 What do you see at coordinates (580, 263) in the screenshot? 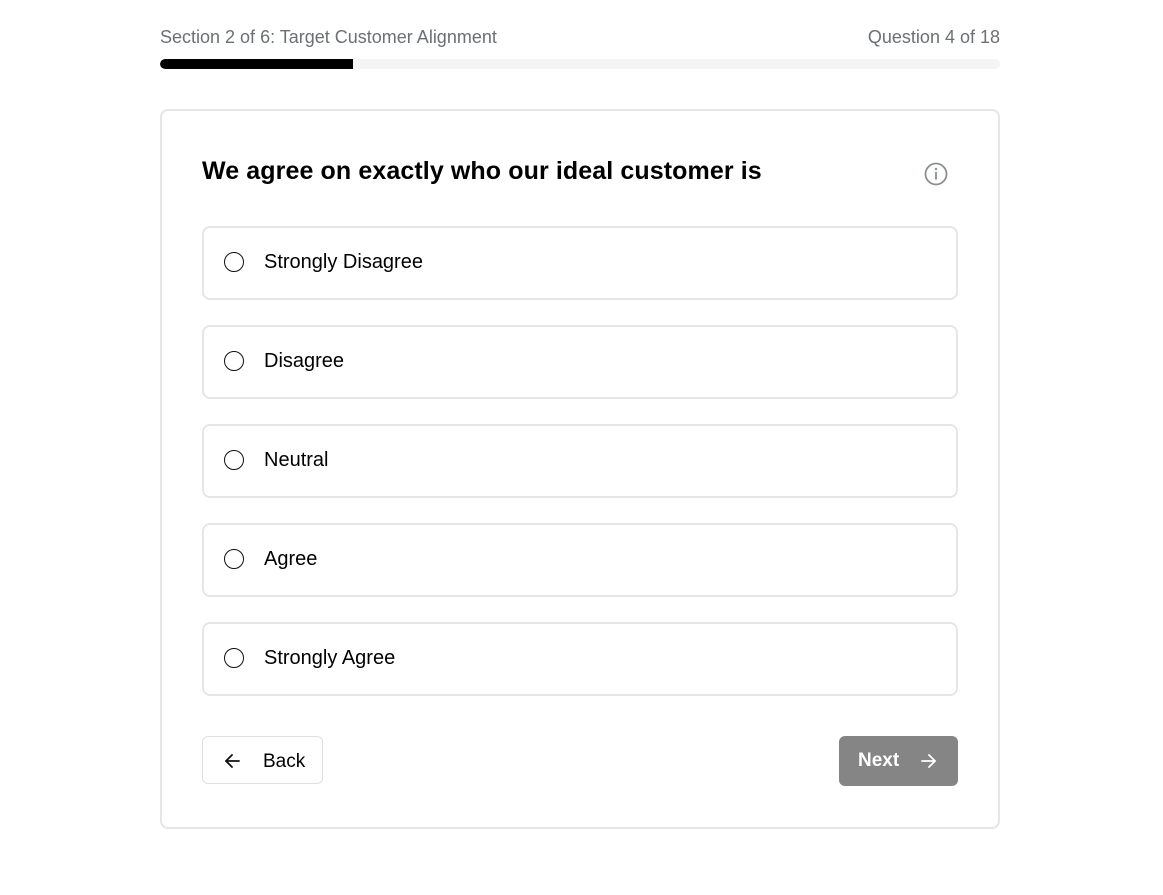
I see `option-strongly-disagree: Strongly Disagree` at bounding box center [580, 263].